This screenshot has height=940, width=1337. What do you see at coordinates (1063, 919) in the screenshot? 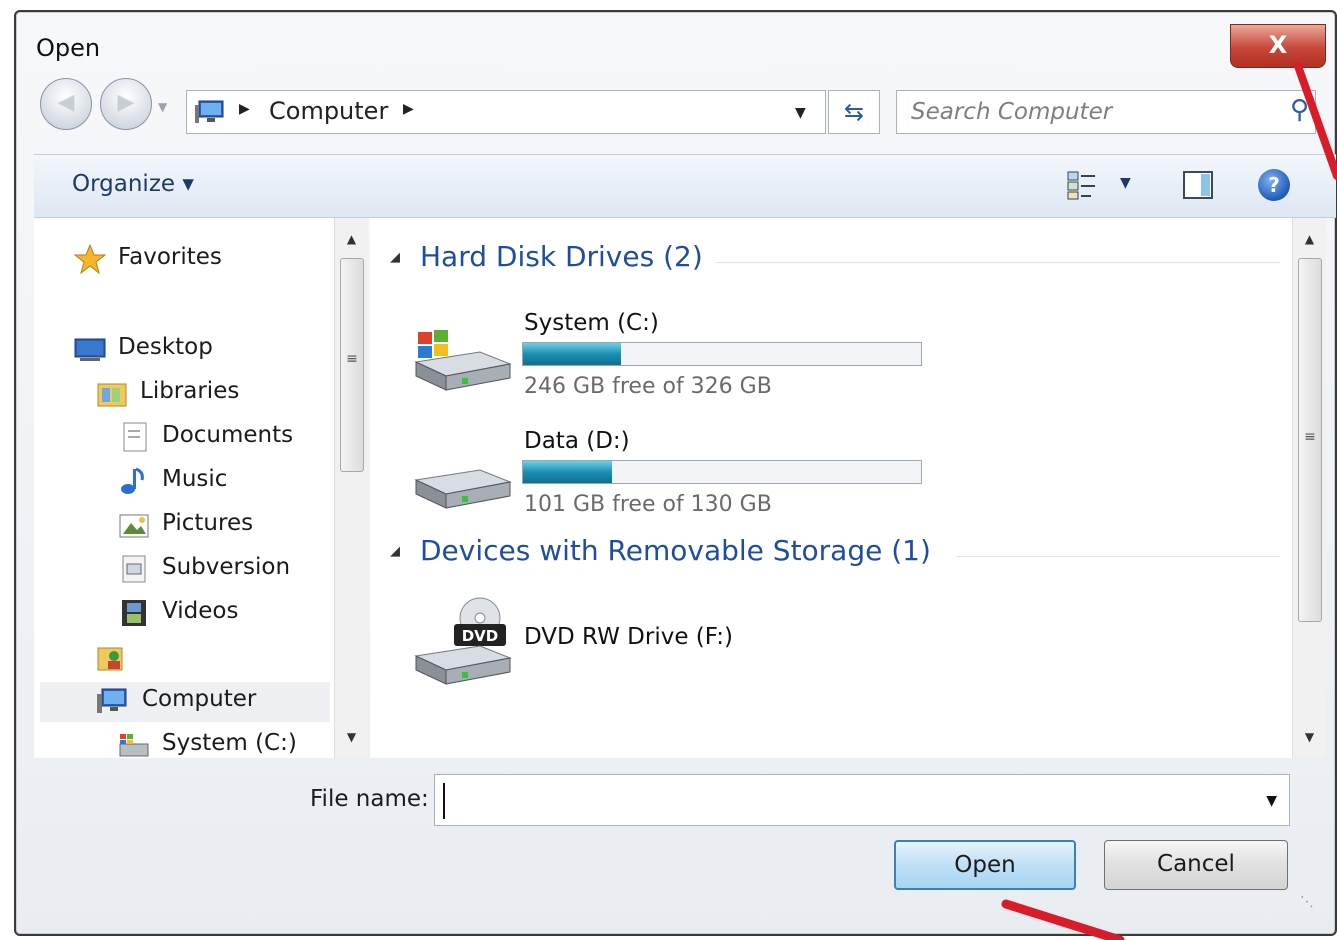
I see `annotation-arrow-open` at bounding box center [1063, 919].